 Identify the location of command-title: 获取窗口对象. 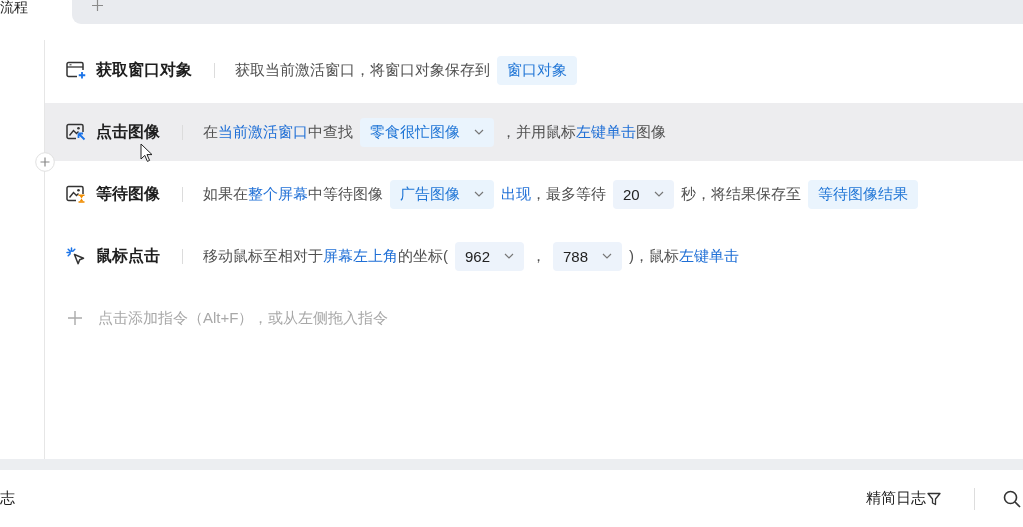
(144, 69).